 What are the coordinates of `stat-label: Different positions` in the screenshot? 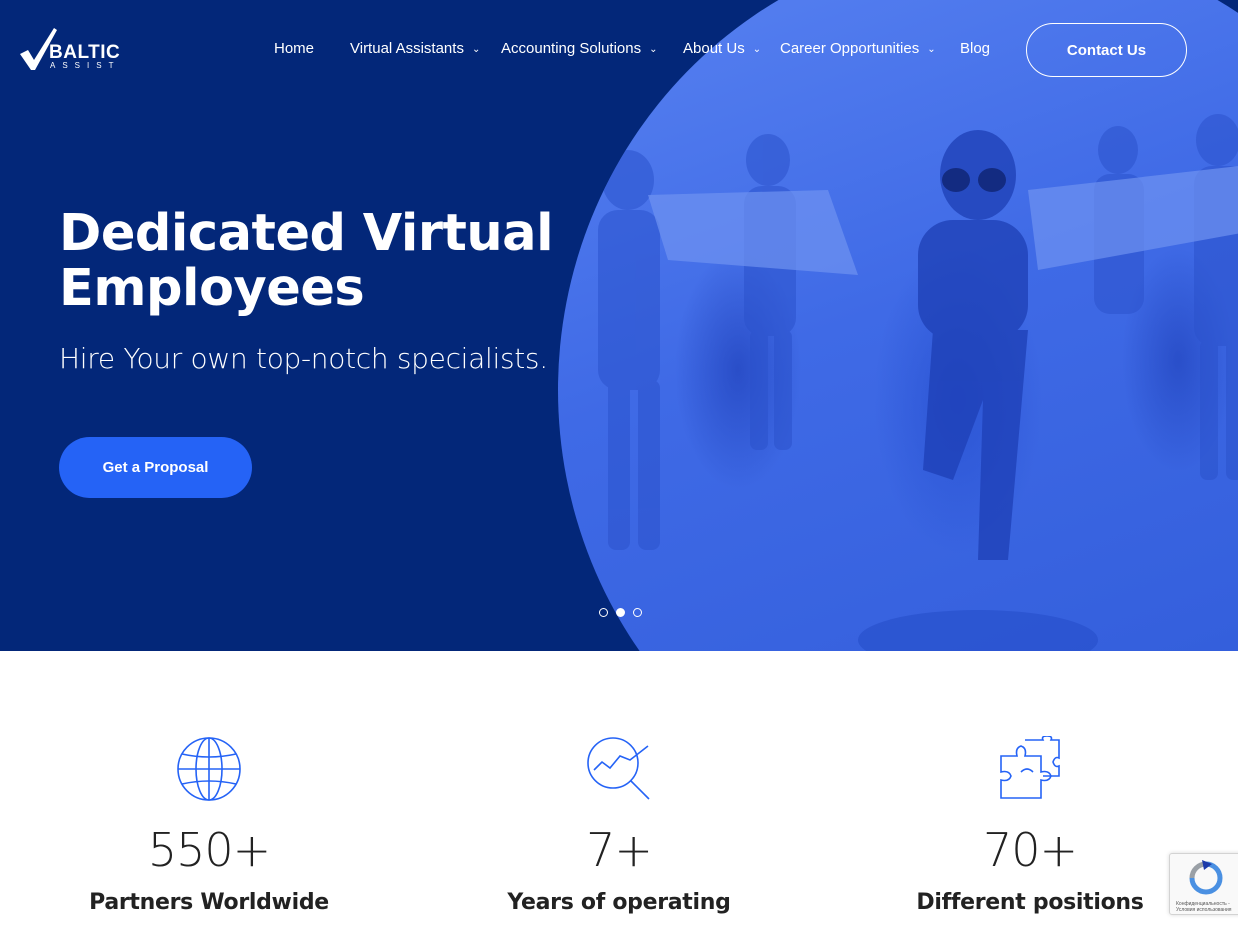 It's located at (1030, 902).